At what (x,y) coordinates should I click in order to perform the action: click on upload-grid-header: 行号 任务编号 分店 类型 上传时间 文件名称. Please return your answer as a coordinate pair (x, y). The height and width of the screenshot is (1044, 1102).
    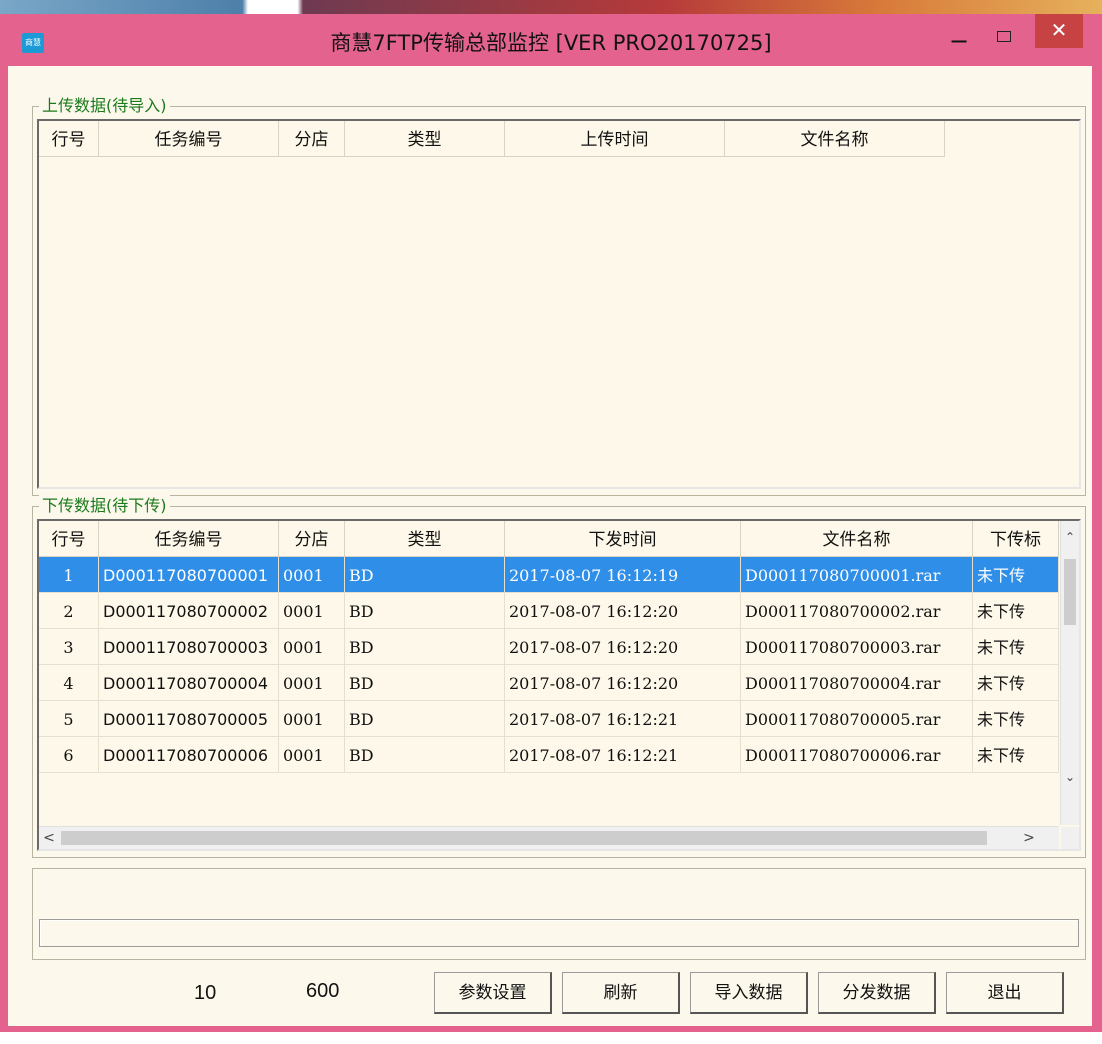
    Looking at the image, I should click on (492, 139).